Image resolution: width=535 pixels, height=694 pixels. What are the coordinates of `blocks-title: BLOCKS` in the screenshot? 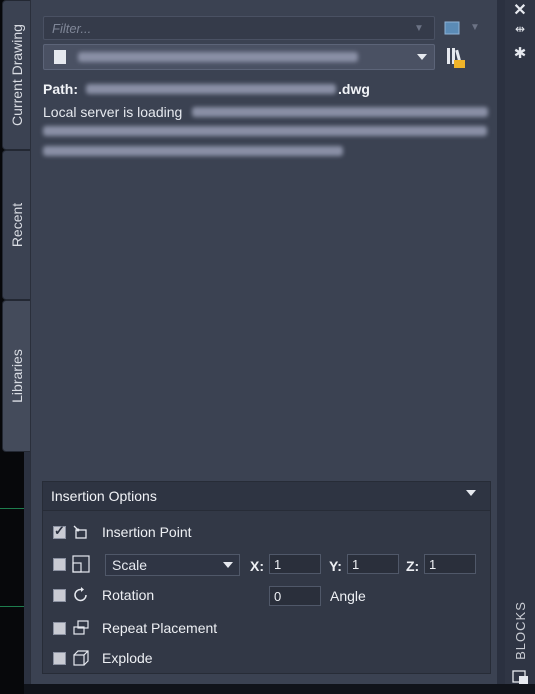 It's located at (520, 630).